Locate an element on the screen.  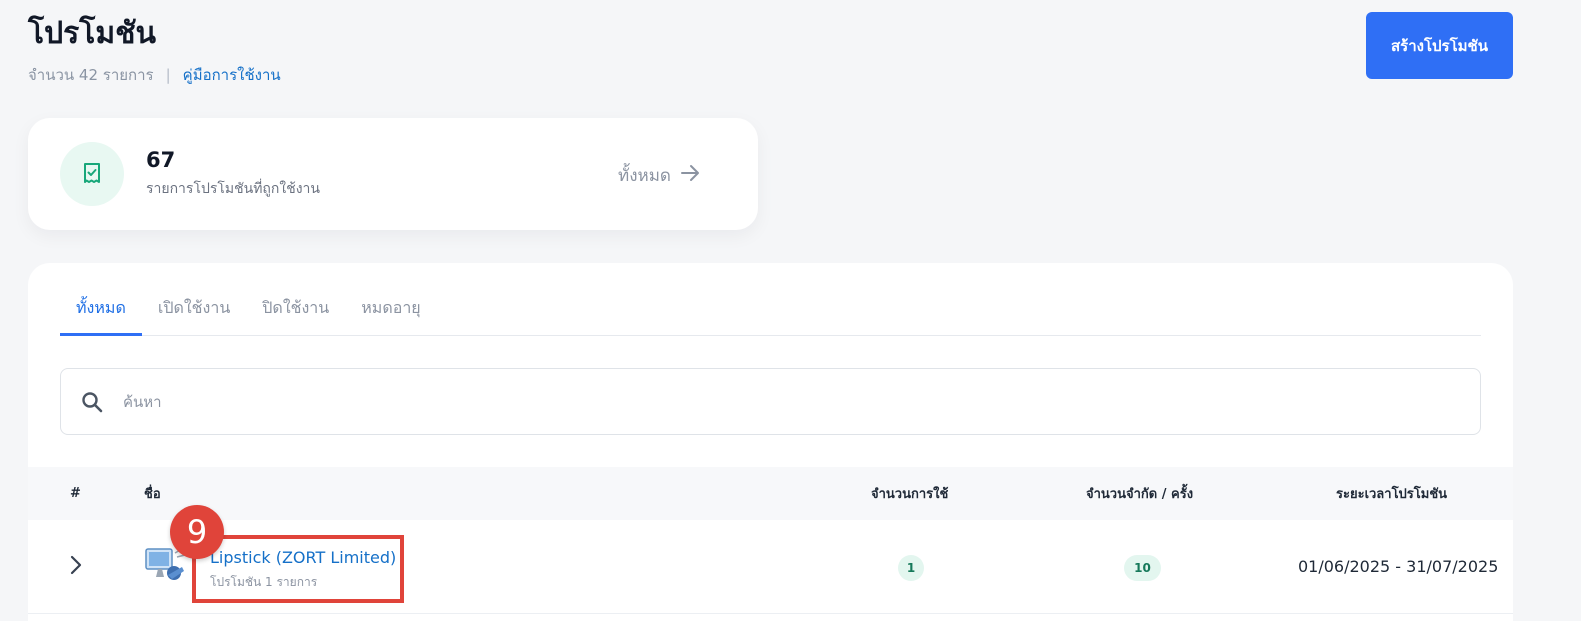
column-header-index: # is located at coordinates (75, 493).